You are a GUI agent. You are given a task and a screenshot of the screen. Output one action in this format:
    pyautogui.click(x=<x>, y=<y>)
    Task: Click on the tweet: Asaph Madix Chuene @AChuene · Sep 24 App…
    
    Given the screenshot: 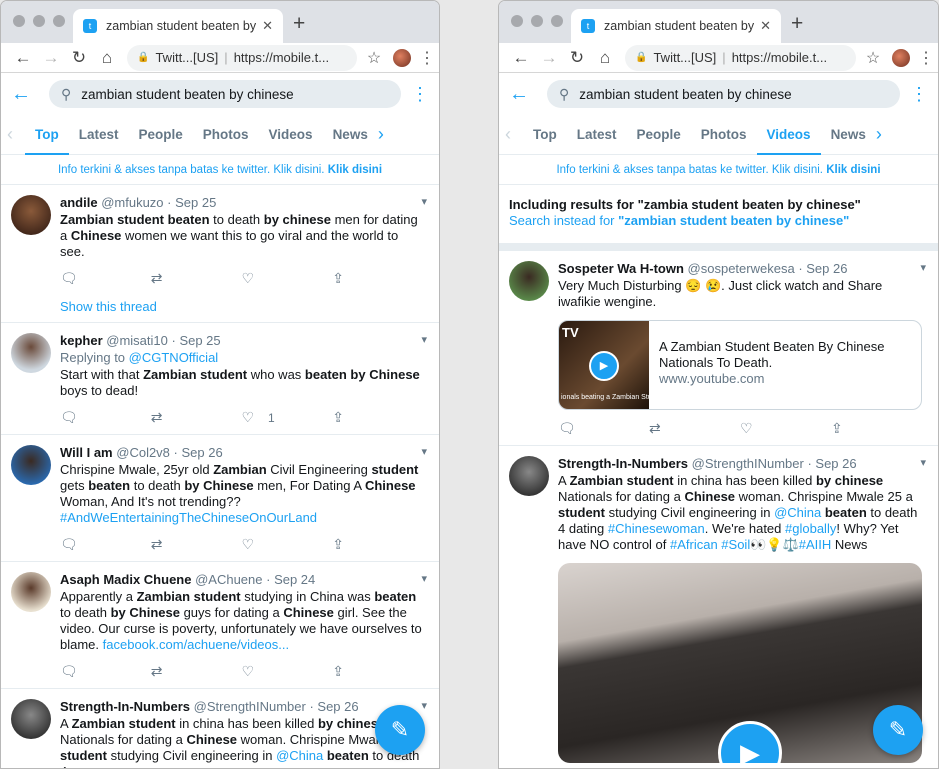 What is the action you would take?
    pyautogui.click(x=220, y=625)
    